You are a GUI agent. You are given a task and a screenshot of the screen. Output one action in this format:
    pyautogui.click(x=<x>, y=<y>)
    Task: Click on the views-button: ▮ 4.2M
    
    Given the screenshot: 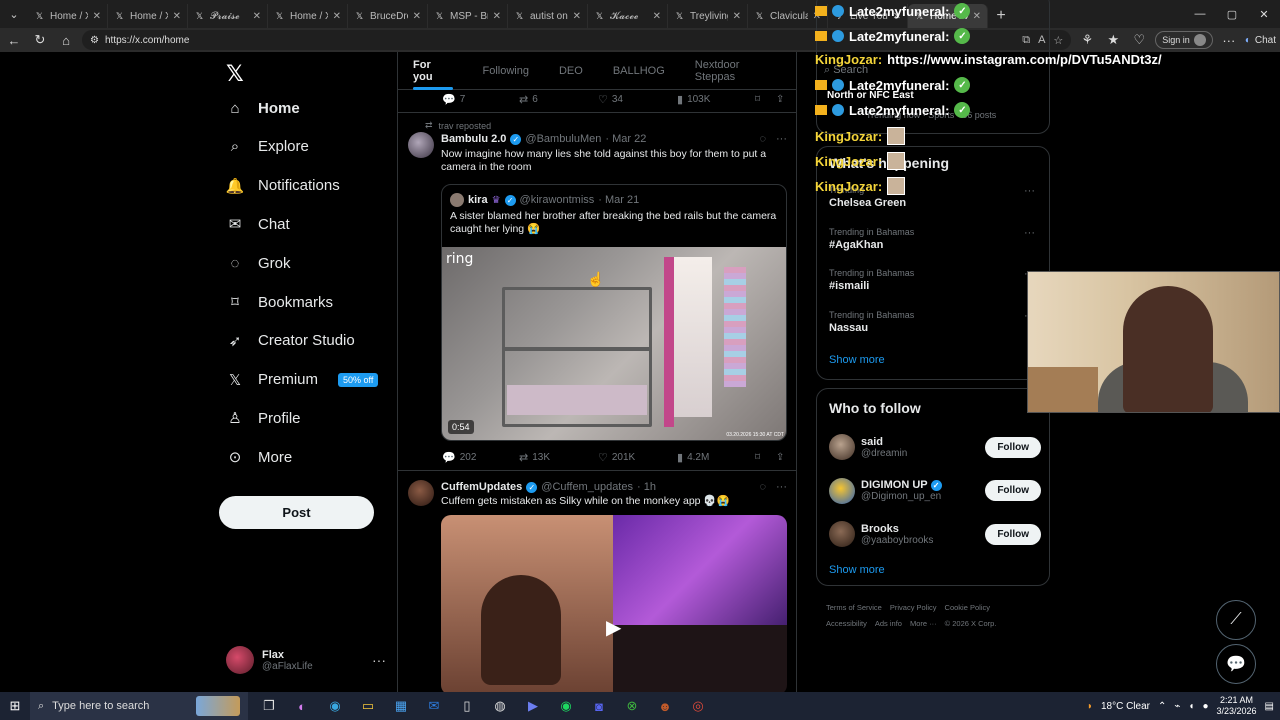 What is the action you would take?
    pyautogui.click(x=693, y=457)
    